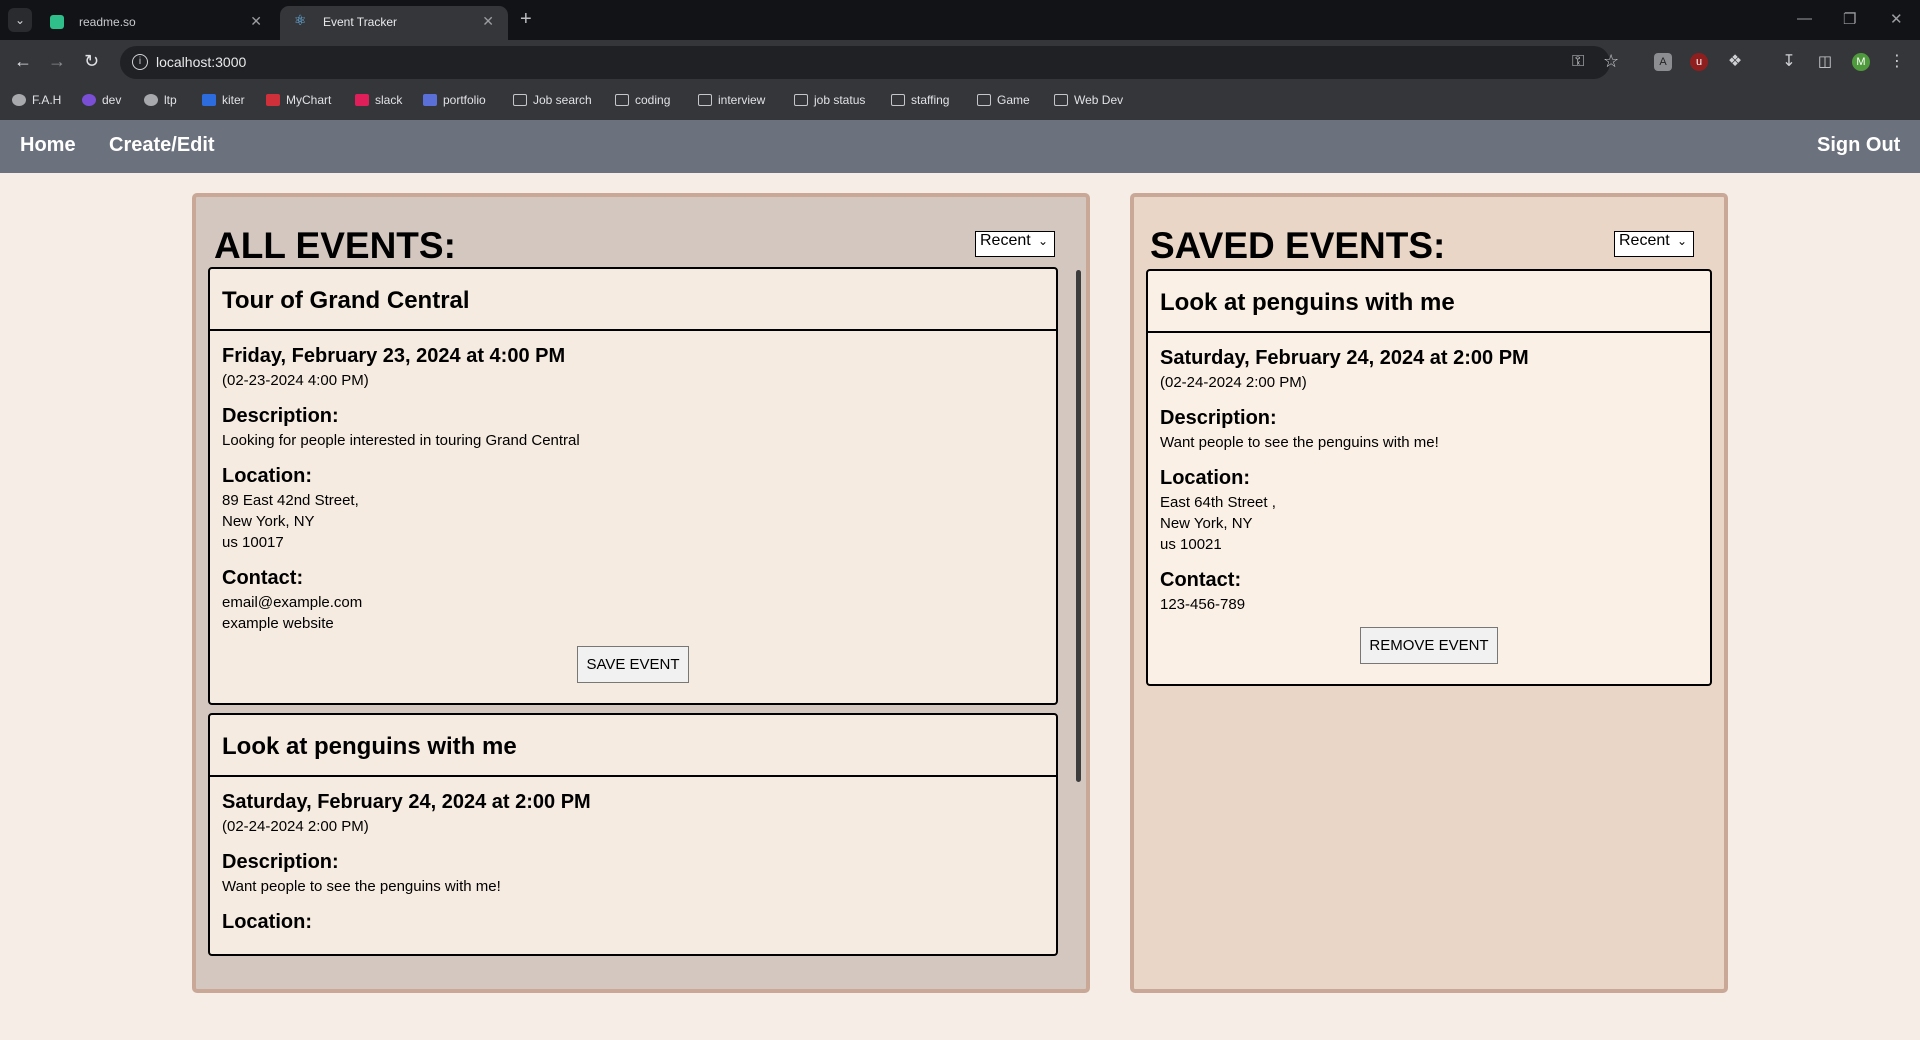  Describe the element at coordinates (526, 19) in the screenshot. I see `new-tab-plus-icon: +` at that location.